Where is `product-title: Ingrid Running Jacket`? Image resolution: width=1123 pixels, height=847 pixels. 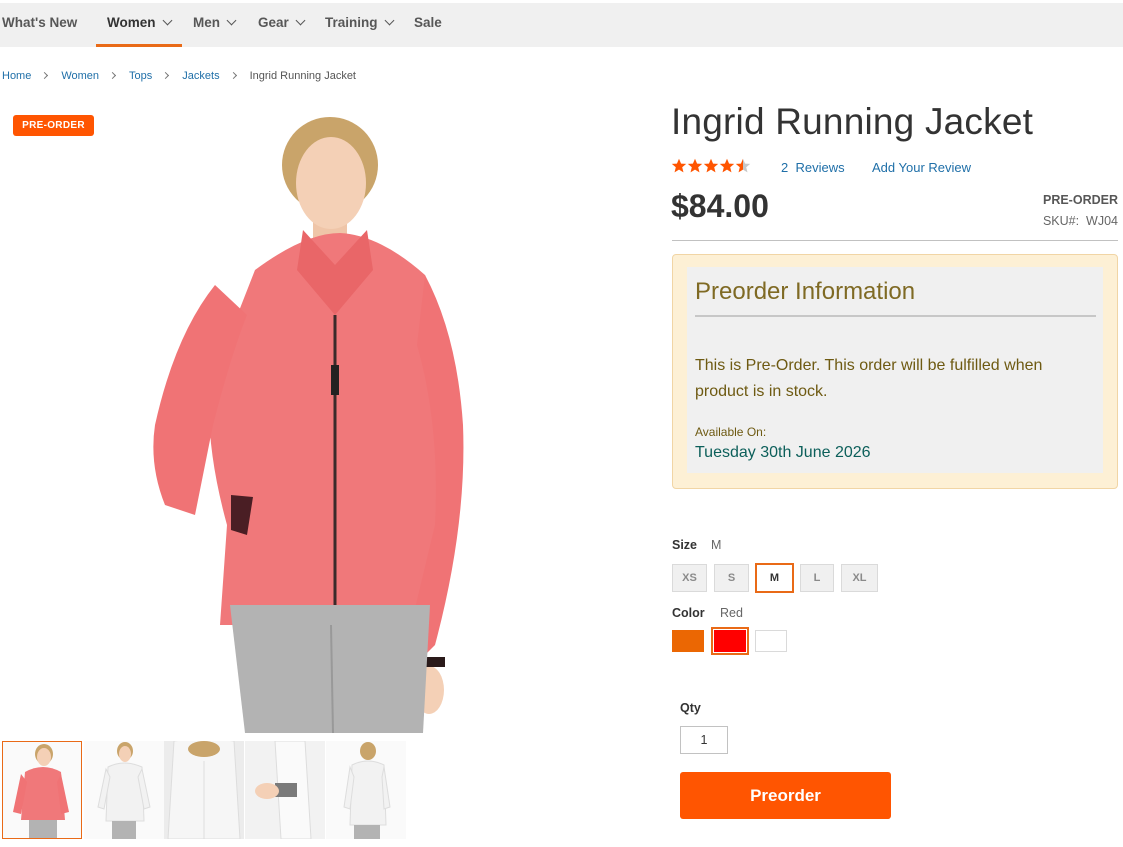
product-title: Ingrid Running Jacket is located at coordinates (852, 121).